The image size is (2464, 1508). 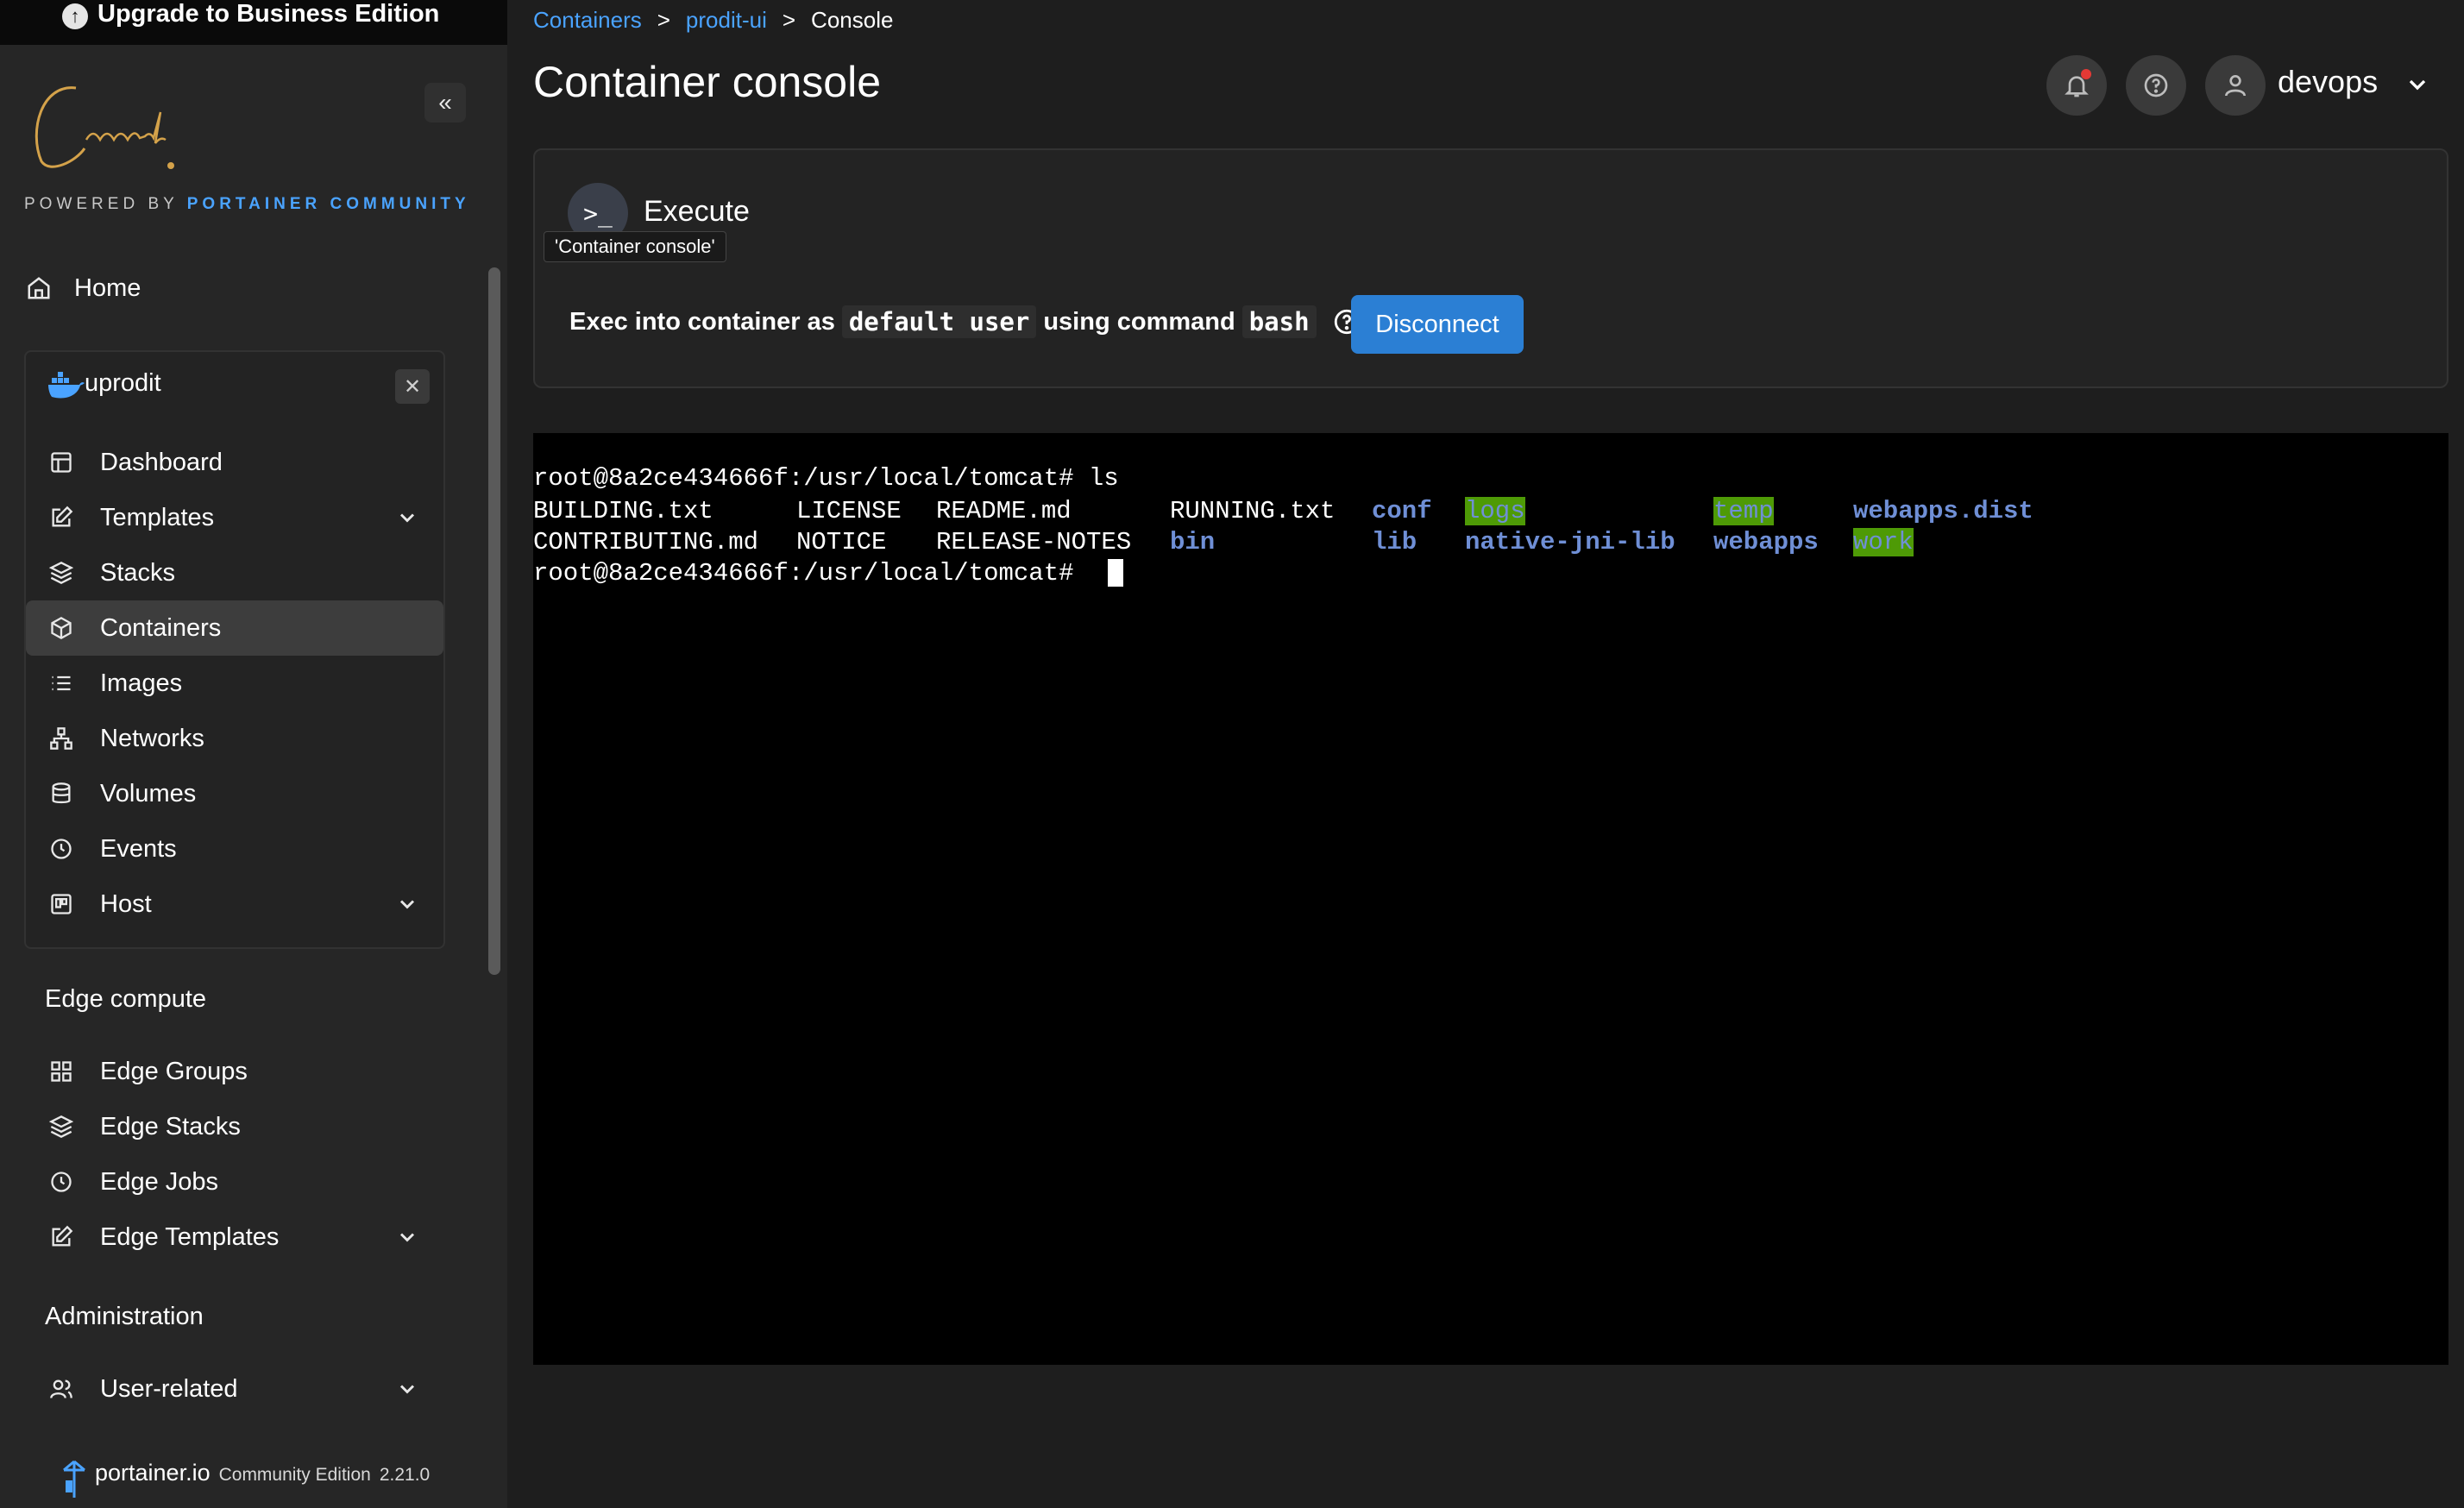 What do you see at coordinates (1116, 573) in the screenshot?
I see `terminal-cursor` at bounding box center [1116, 573].